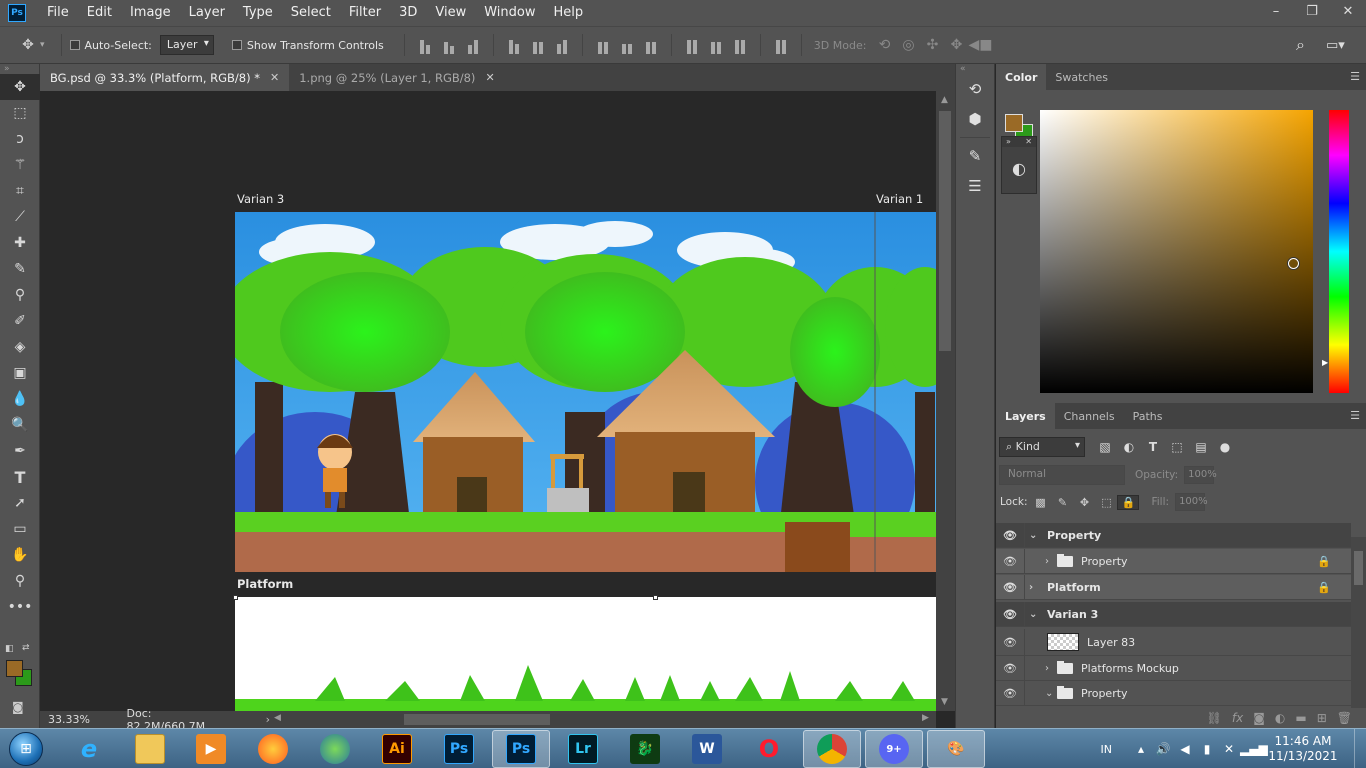 This screenshot has width=1366, height=768. I want to click on lock-position-icon: ✥, so click(1084, 502).